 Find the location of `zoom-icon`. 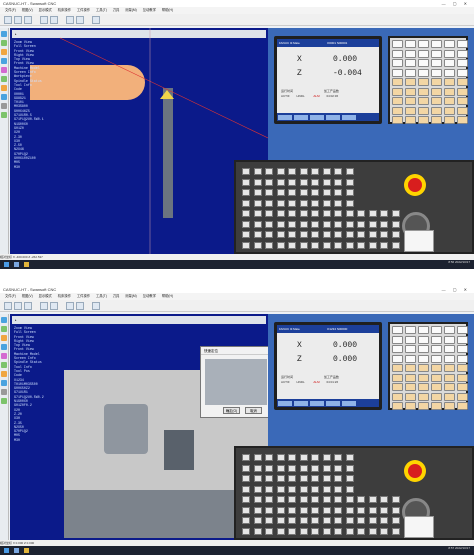

zoom-icon is located at coordinates (4, 320).